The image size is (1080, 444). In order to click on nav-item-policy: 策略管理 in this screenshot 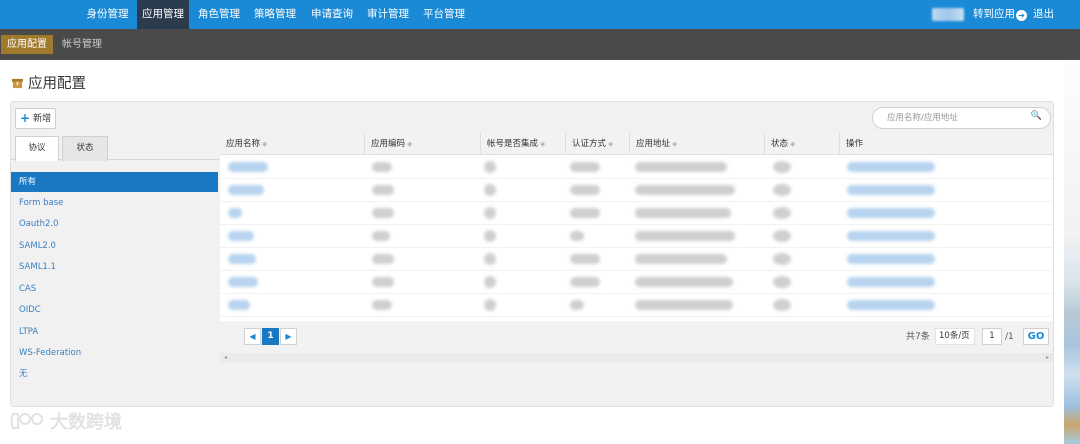, I will do `click(275, 14)`.